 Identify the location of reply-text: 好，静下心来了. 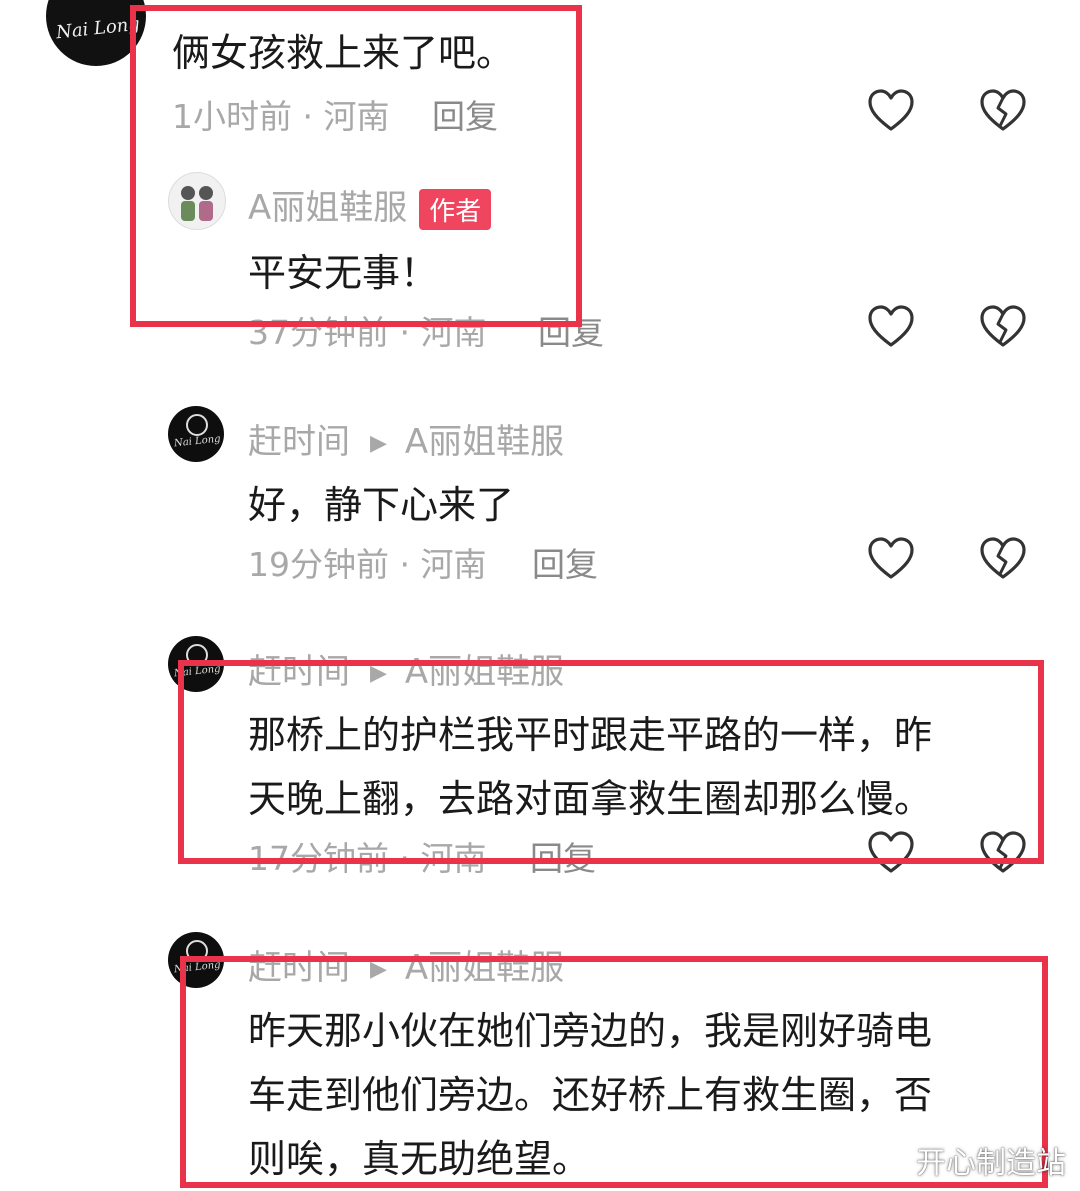
(381, 505).